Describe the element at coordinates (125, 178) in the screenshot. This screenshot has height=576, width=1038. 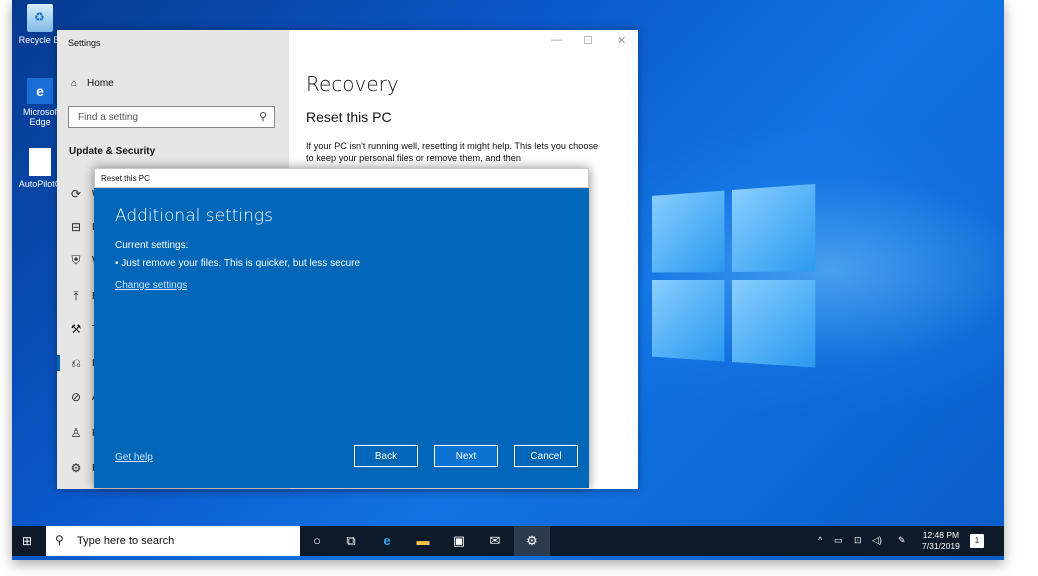
I see `dialog-title: Reset this PC` at that location.